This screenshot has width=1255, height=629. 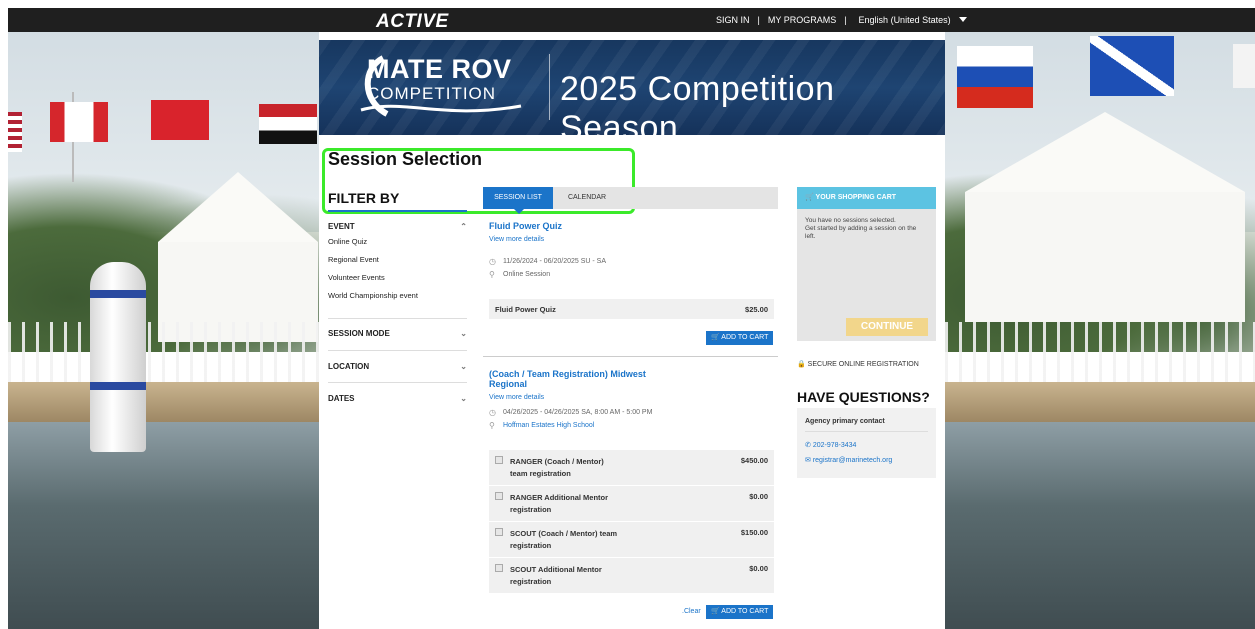 I want to click on clear-link: .Clear, so click(x=691, y=611).